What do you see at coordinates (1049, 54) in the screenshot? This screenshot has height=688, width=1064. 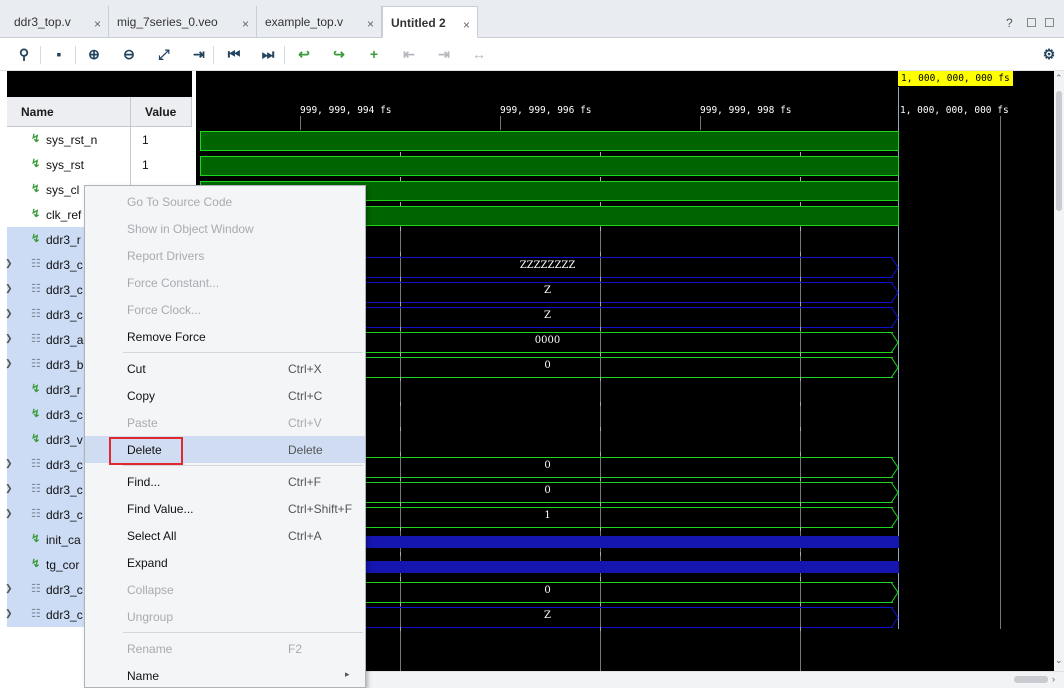 I see `gear-icon: ⚙` at bounding box center [1049, 54].